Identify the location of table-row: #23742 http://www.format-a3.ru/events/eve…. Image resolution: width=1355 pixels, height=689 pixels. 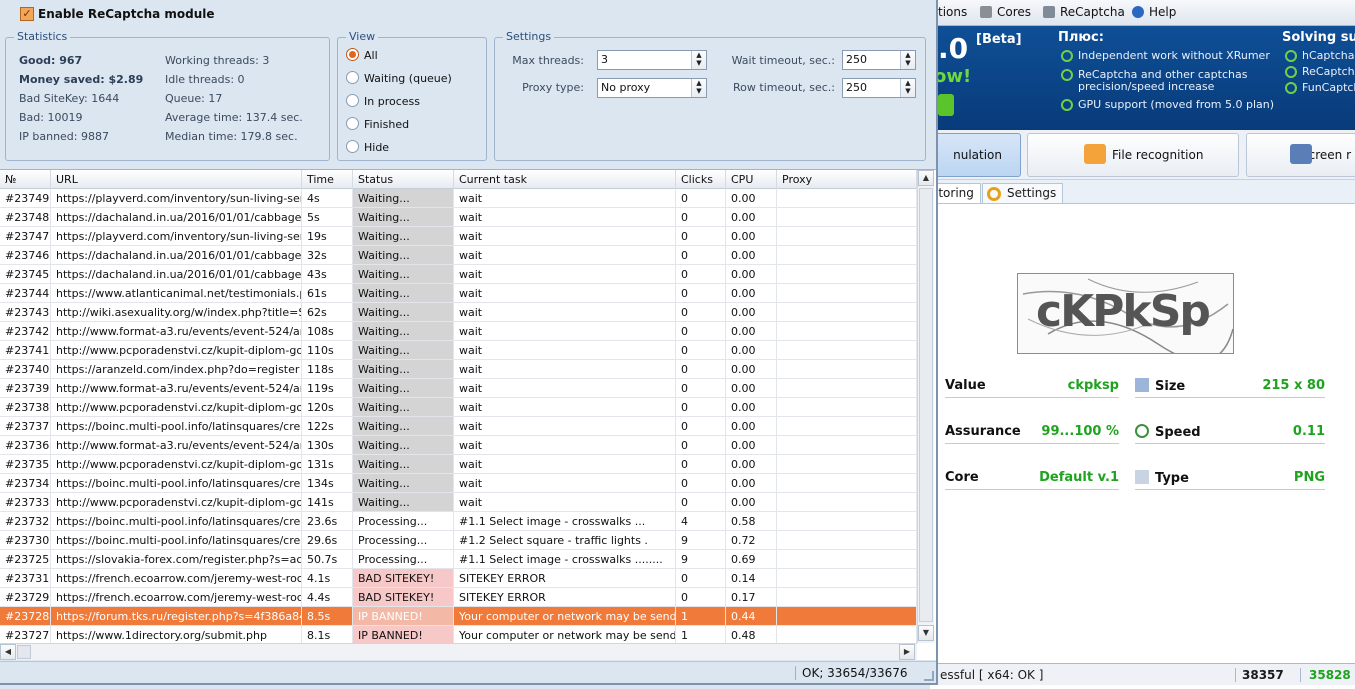
(458, 331).